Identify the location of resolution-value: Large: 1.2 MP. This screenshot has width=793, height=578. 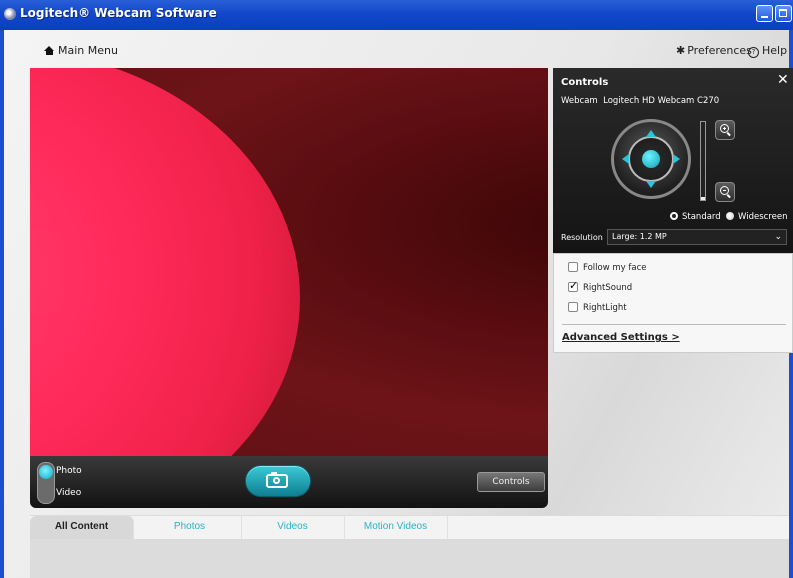
(639, 236).